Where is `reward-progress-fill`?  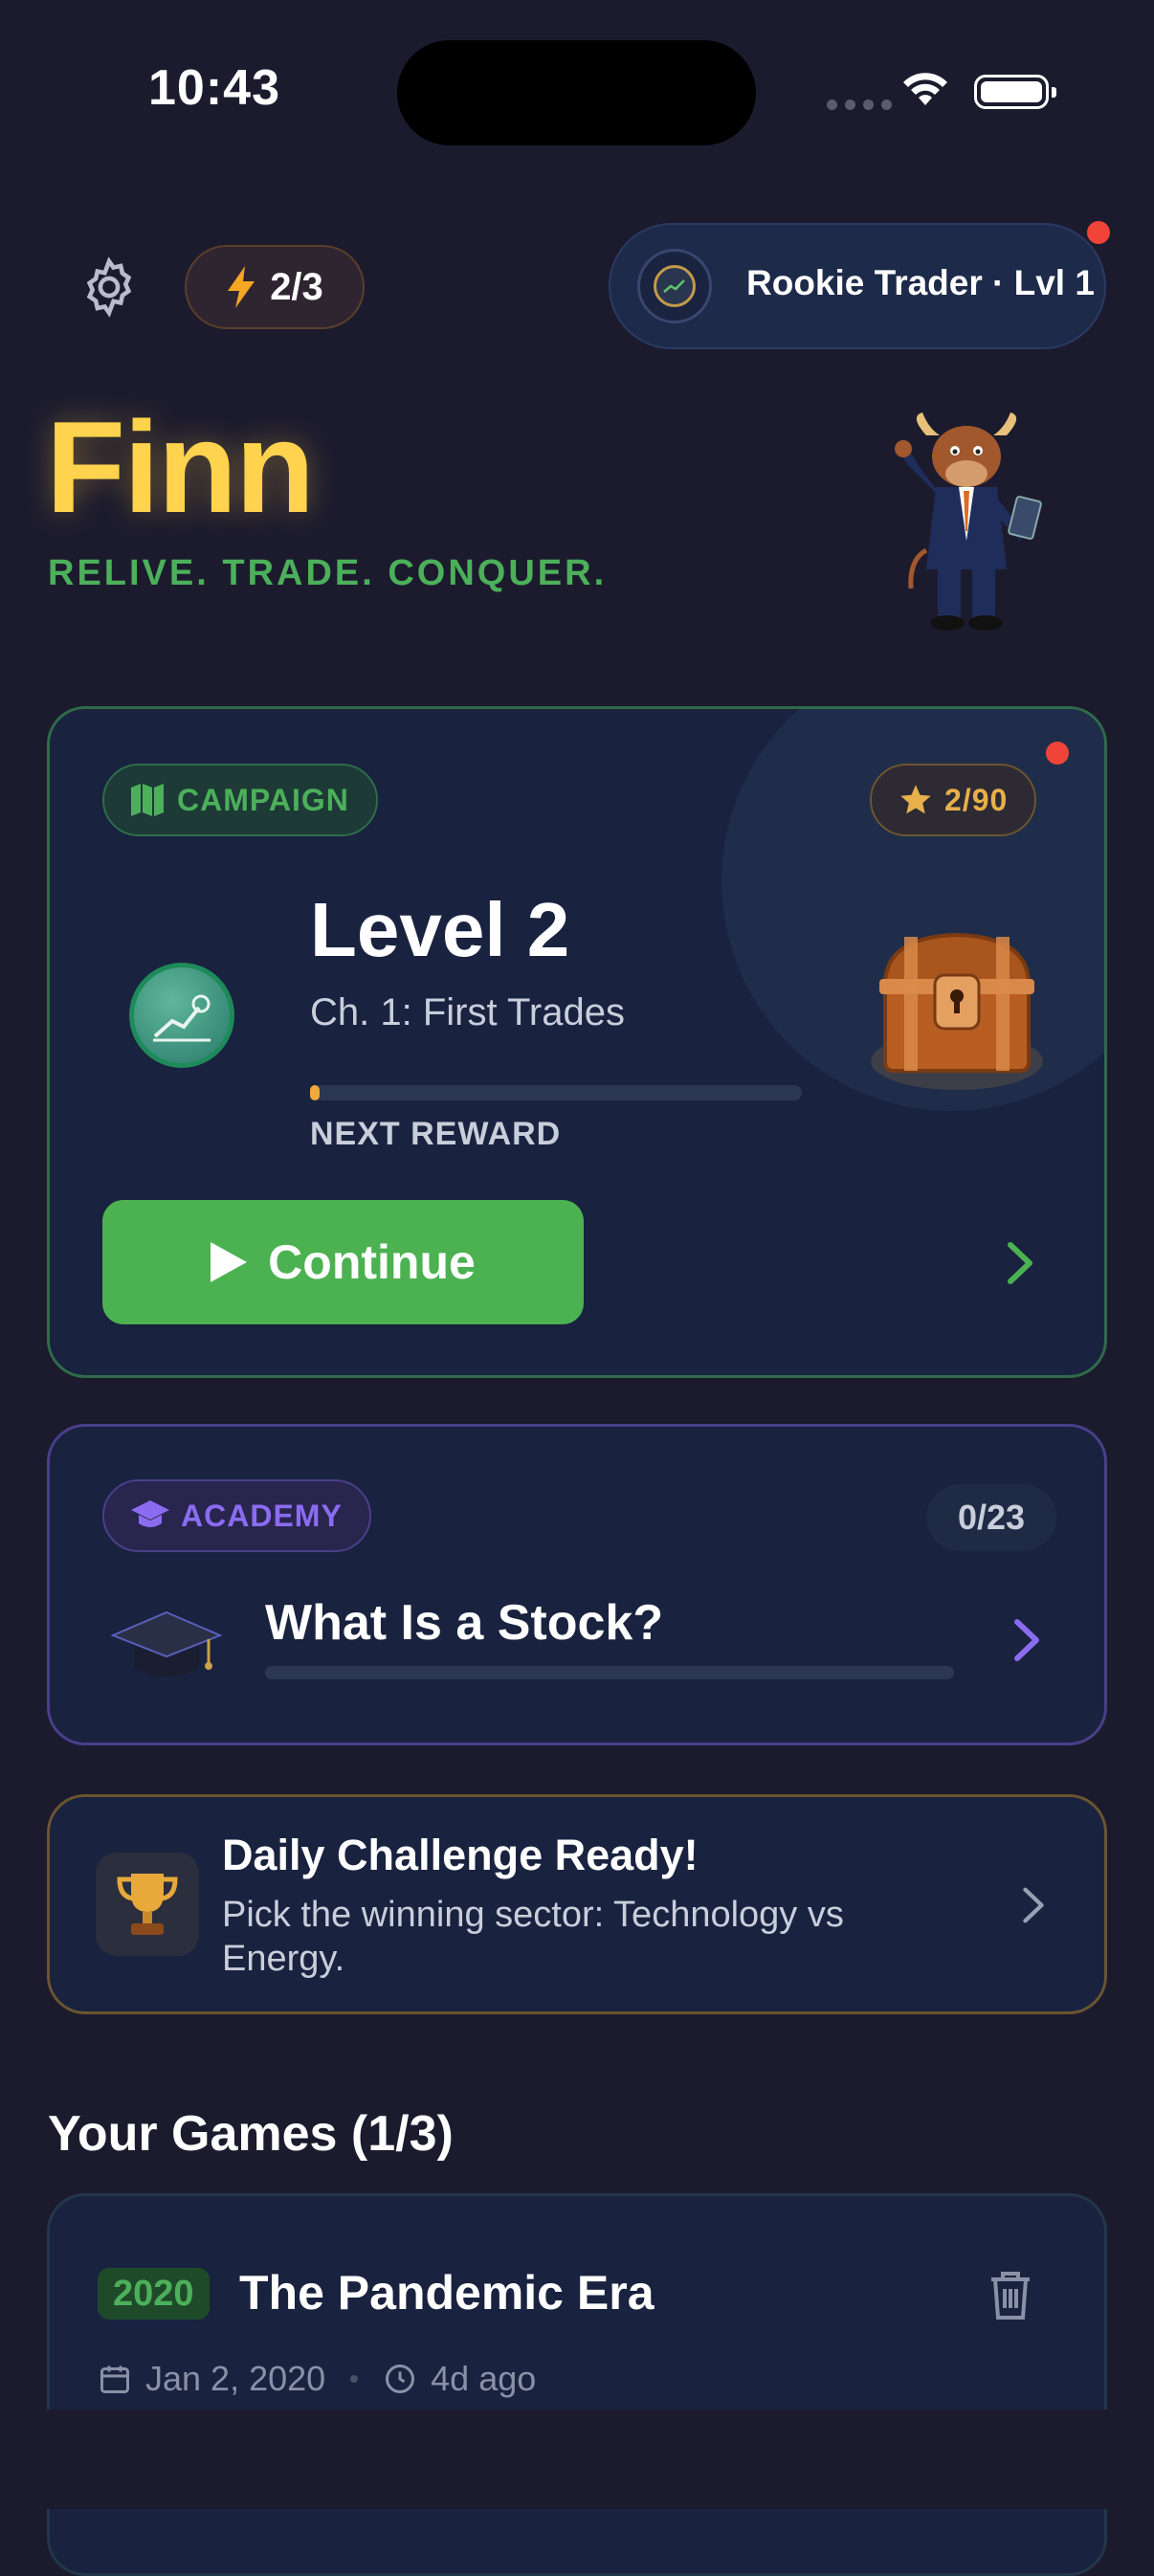 reward-progress-fill is located at coordinates (315, 1092).